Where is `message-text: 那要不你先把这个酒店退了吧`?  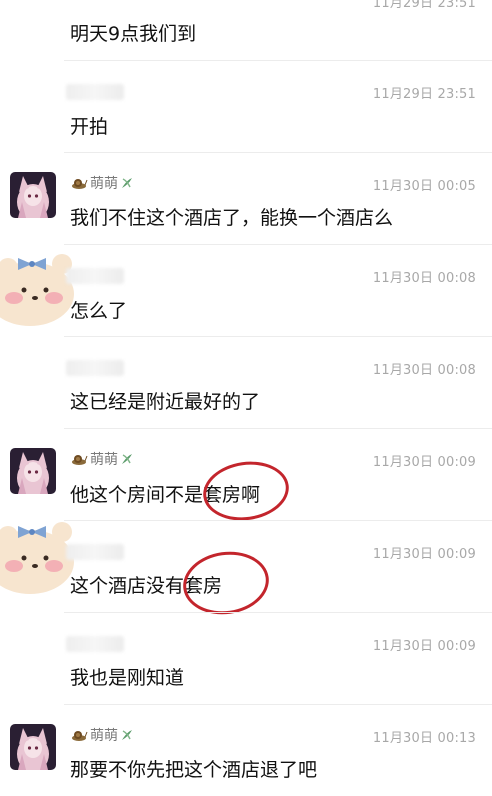 message-text: 那要不你先把这个酒店退了吧 is located at coordinates (193, 768).